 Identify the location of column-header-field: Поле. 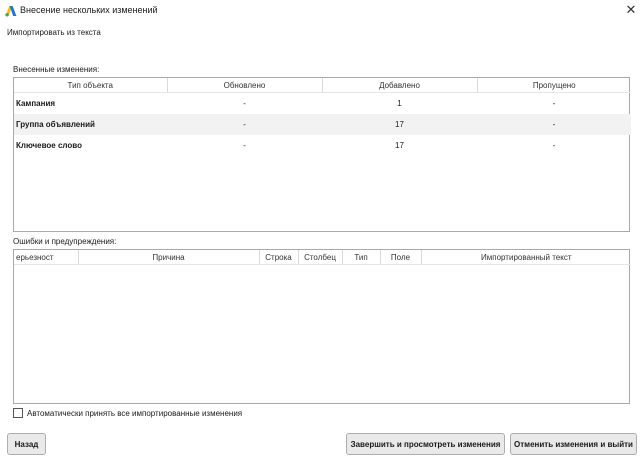
(401, 257).